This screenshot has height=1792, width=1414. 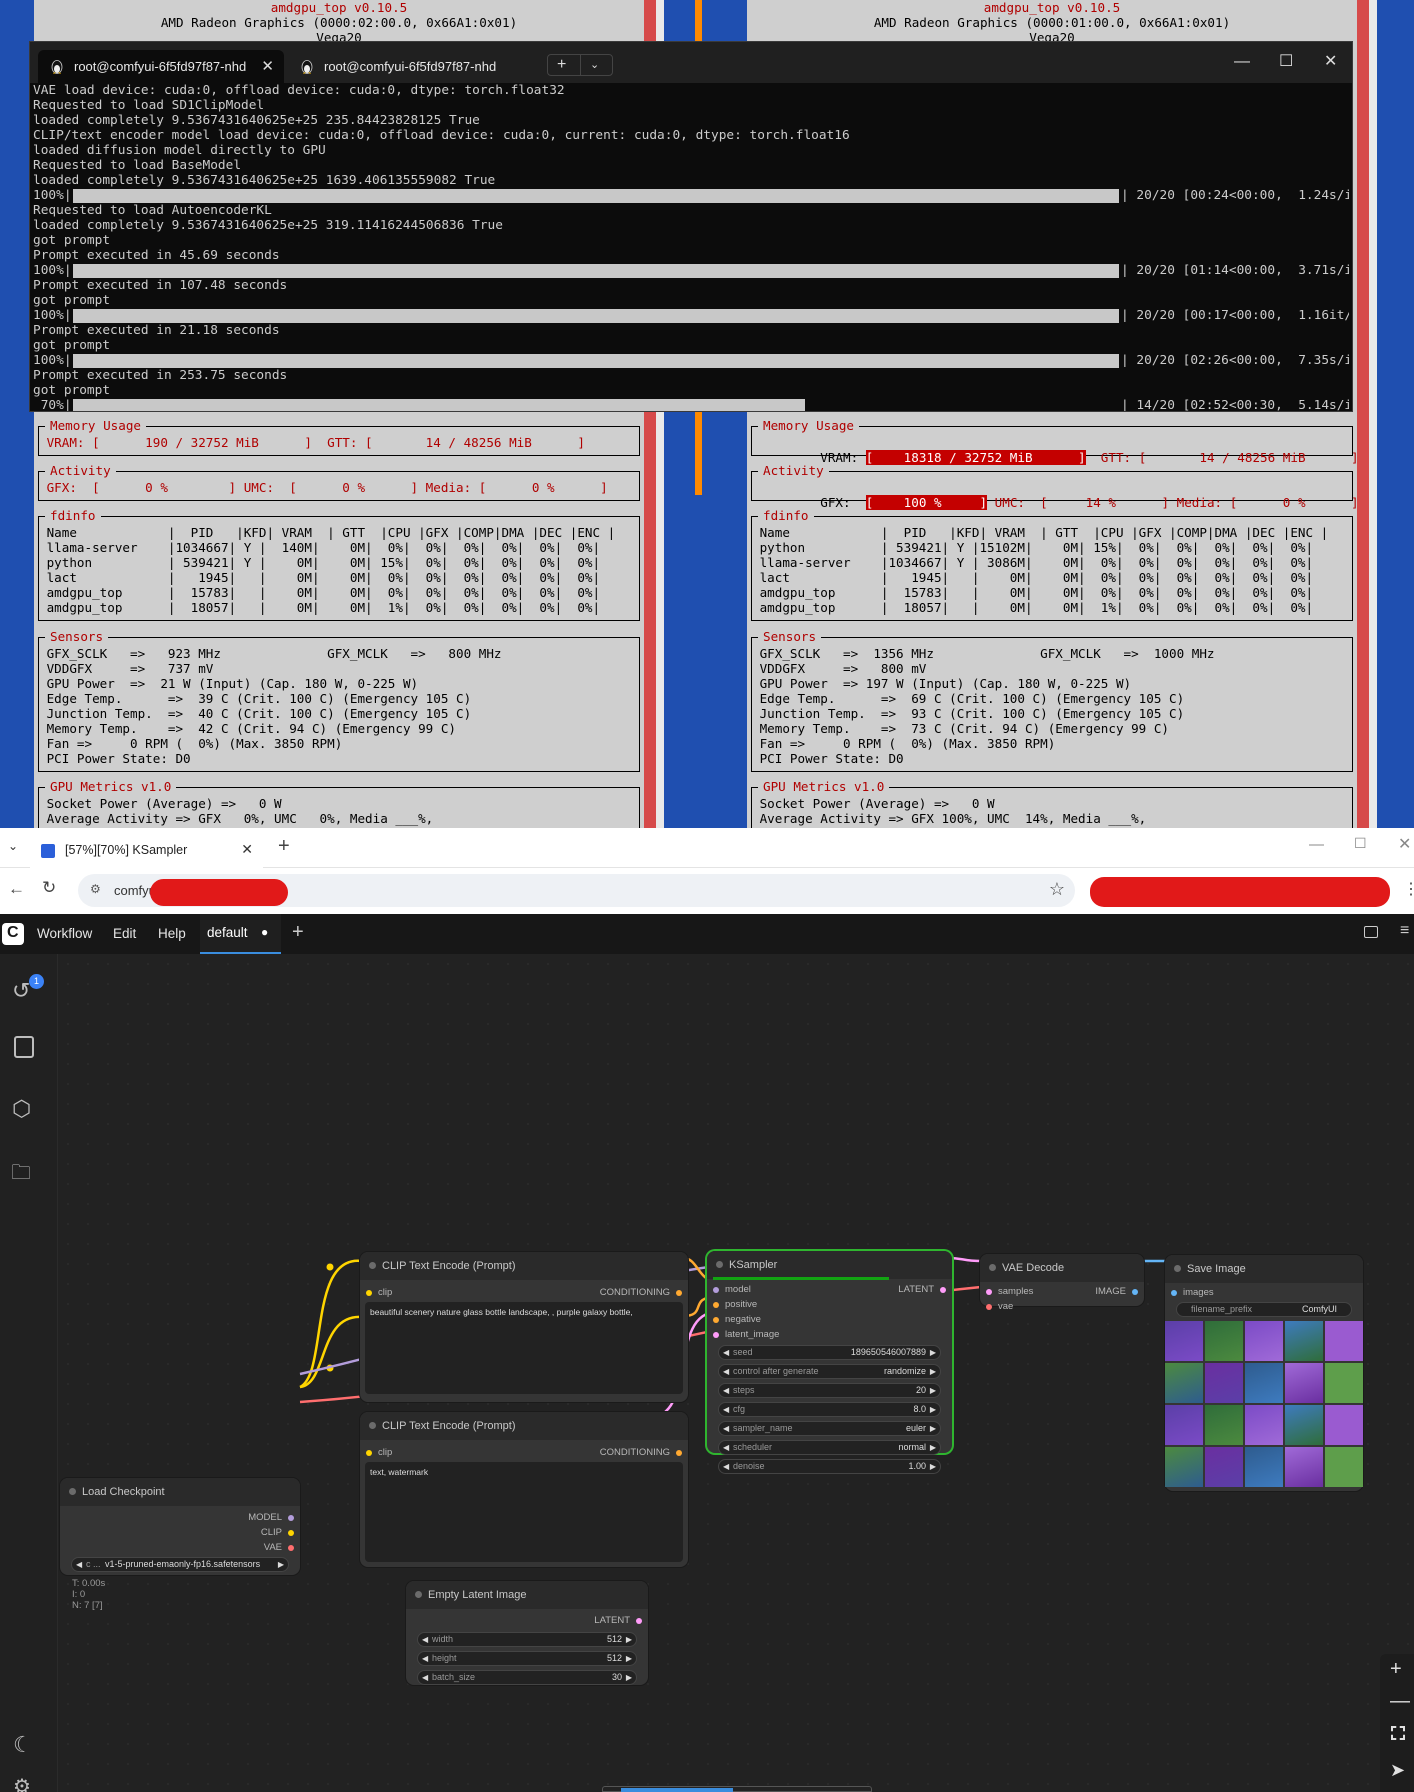 I want to click on site-info-icon: ⚙, so click(x=95, y=889).